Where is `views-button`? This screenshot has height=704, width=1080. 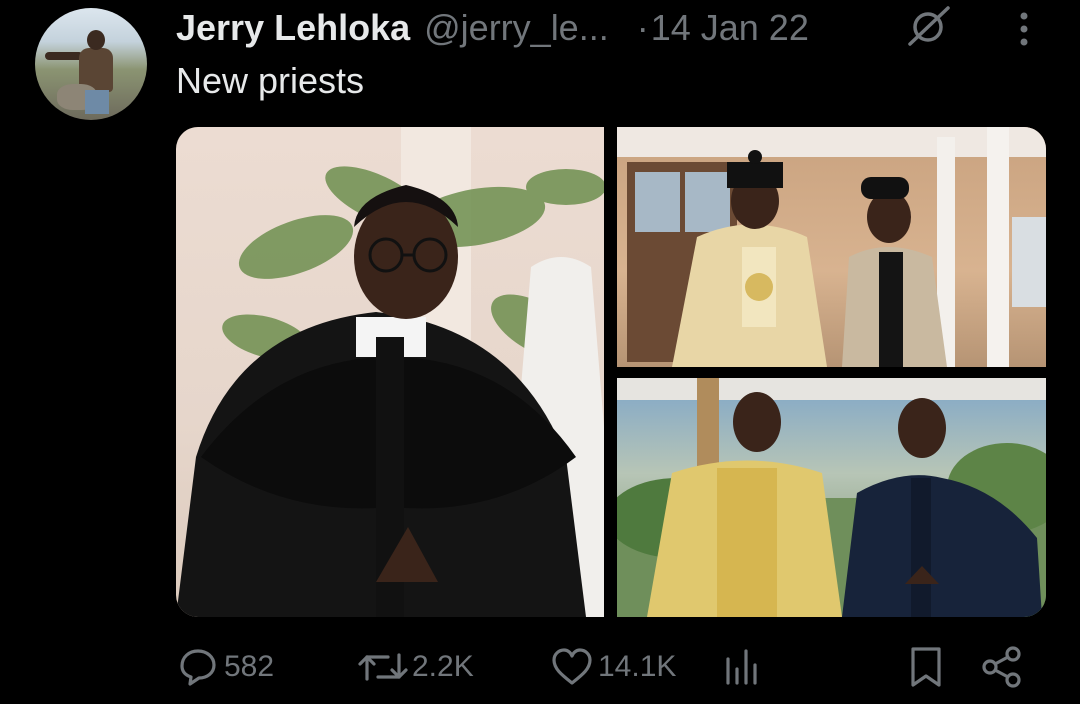 views-button is located at coordinates (744, 667).